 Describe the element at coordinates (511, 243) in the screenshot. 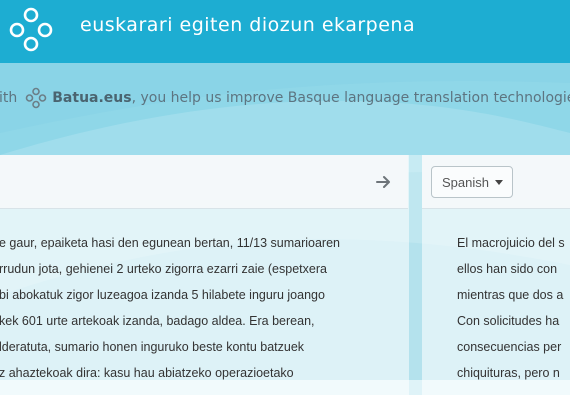

I see `target-line: El macrojuicio del s` at that location.